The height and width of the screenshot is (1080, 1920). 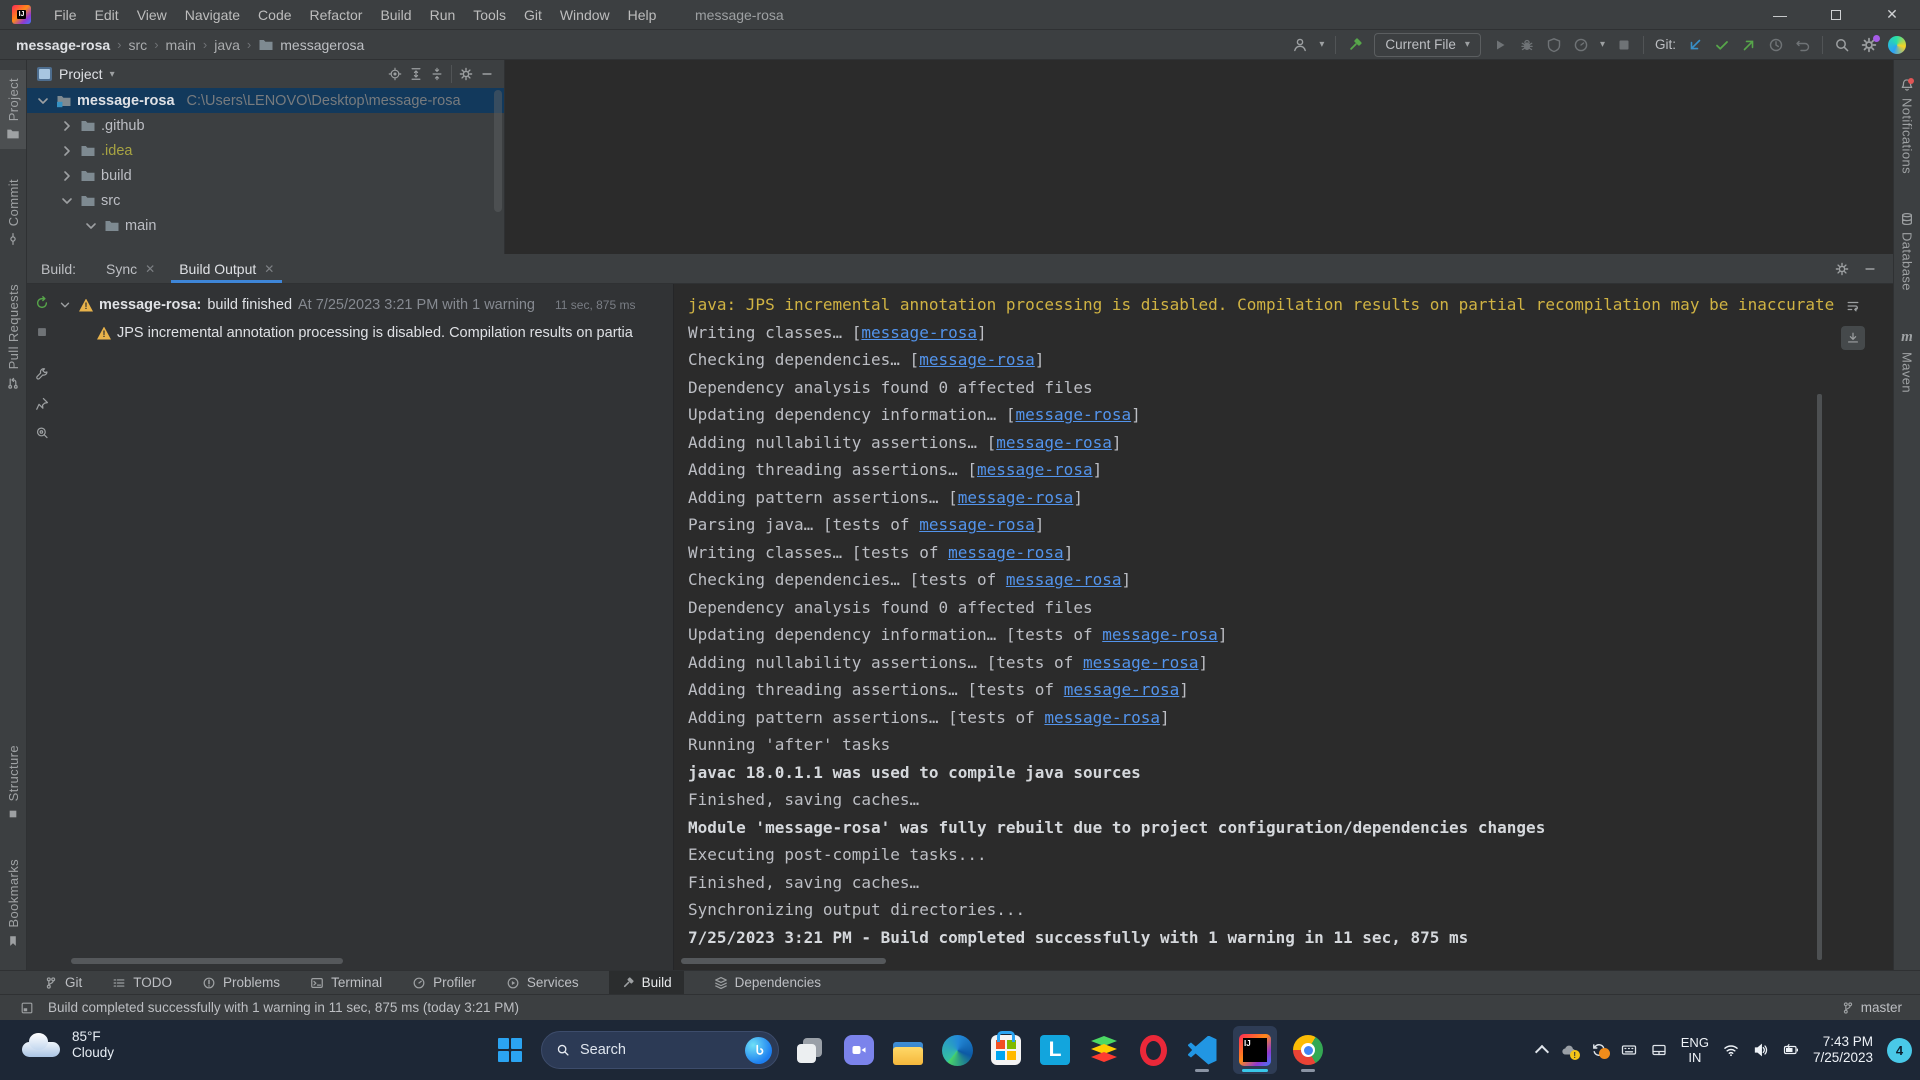 I want to click on project-panel-title: Project, so click(x=81, y=74).